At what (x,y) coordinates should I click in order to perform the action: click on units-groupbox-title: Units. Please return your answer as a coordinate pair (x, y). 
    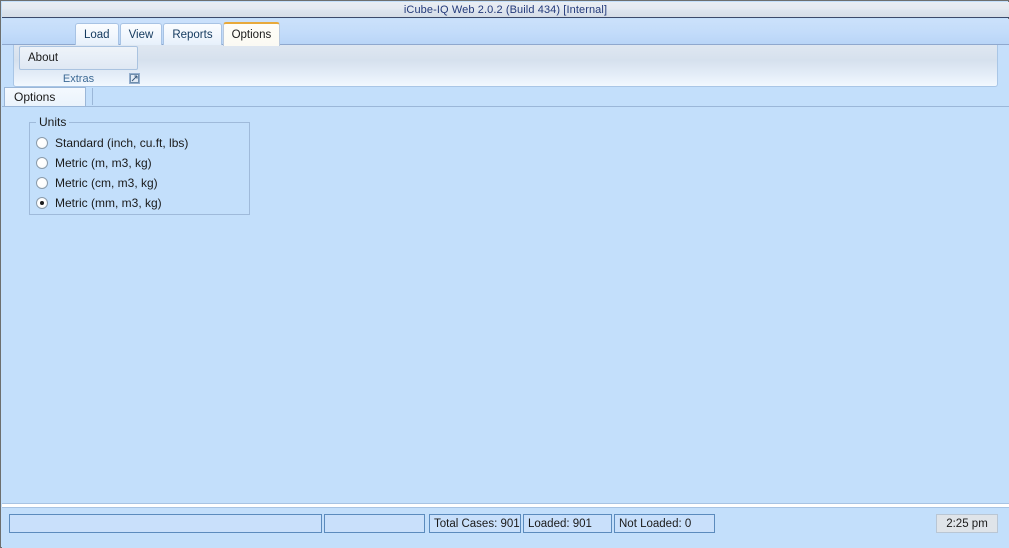
    Looking at the image, I should click on (53, 122).